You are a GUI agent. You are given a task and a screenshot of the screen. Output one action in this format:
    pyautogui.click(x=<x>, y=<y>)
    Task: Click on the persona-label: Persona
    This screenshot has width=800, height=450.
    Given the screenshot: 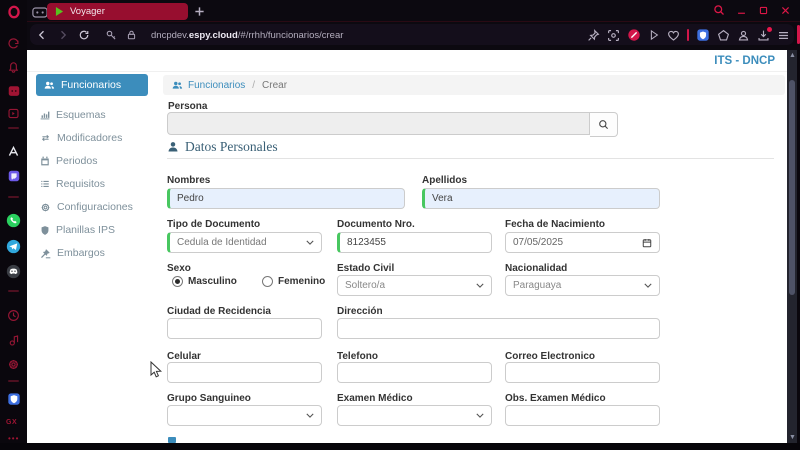 What is the action you would take?
    pyautogui.click(x=188, y=106)
    